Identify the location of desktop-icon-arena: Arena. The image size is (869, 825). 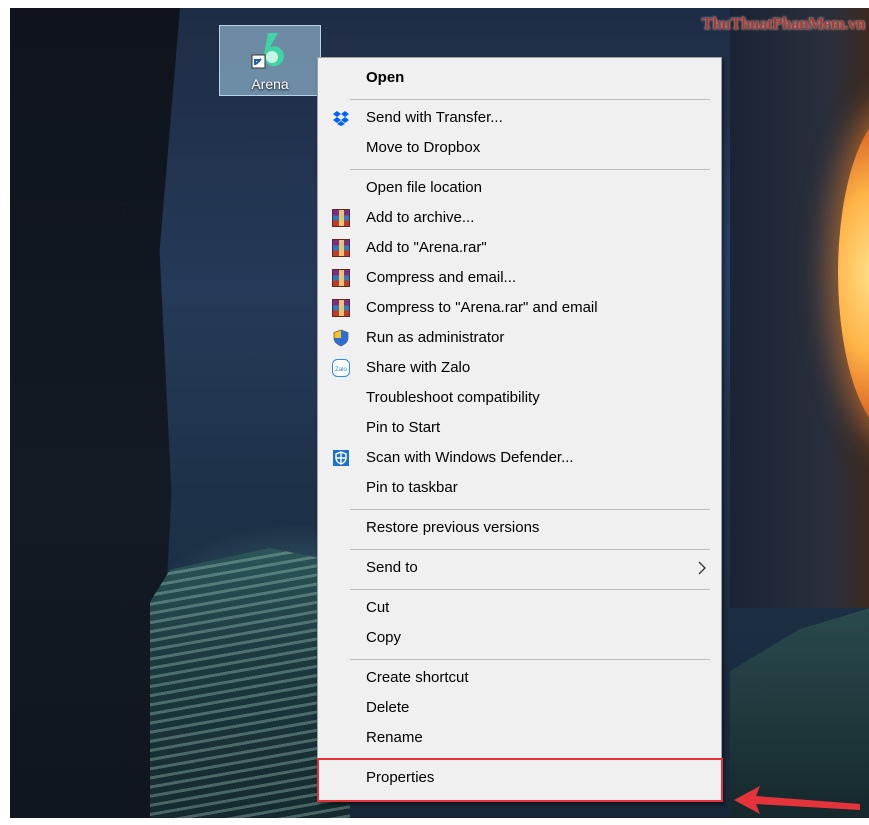
(270, 60).